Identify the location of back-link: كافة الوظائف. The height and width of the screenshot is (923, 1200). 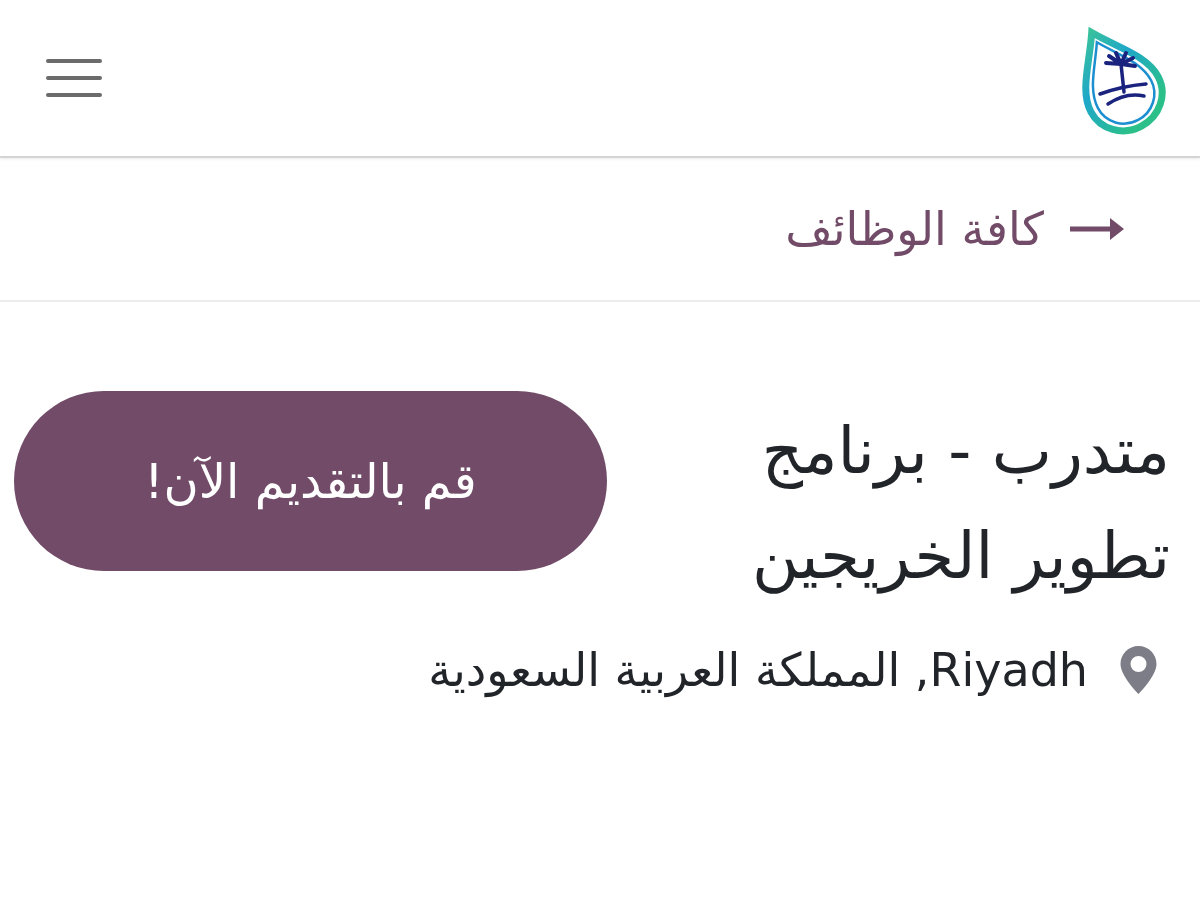
(954, 229).